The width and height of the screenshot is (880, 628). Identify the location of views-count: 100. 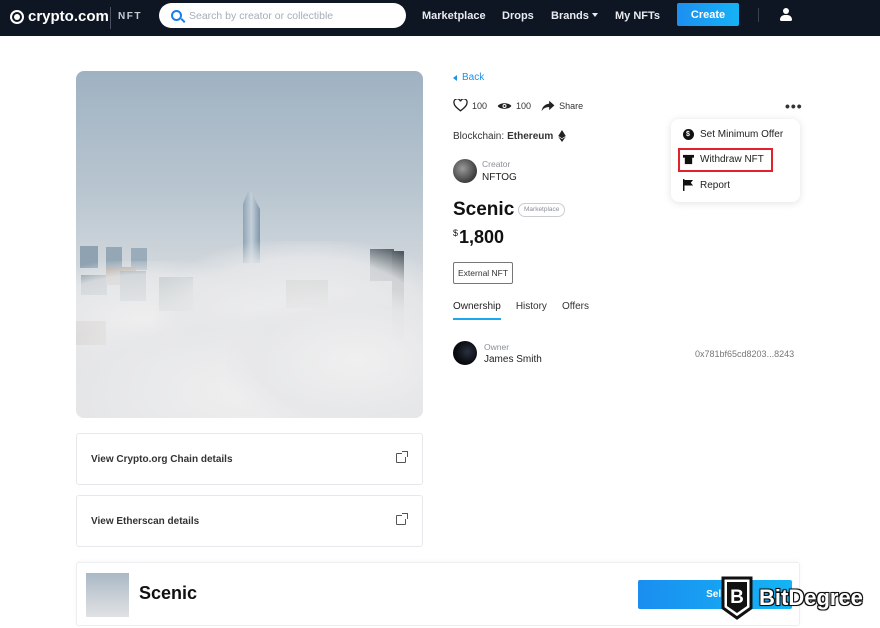
(524, 105).